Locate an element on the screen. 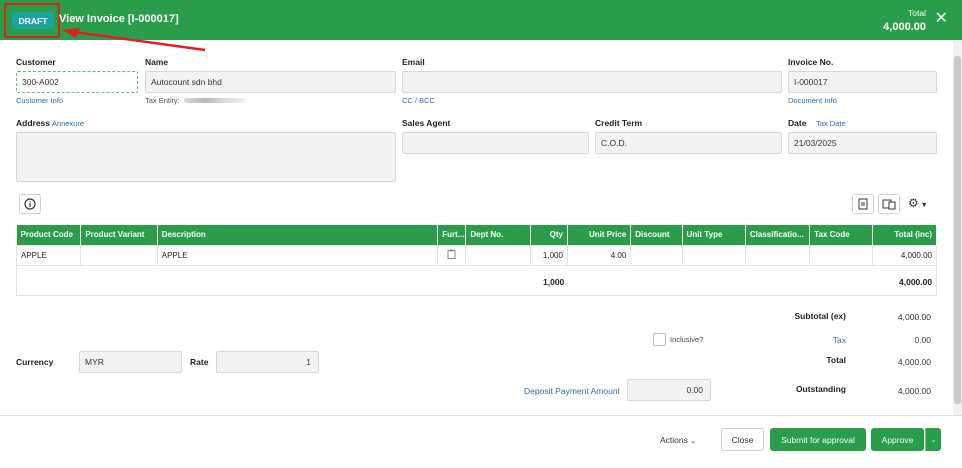 The height and width of the screenshot is (468, 962). address-label: Address is located at coordinates (33, 123).